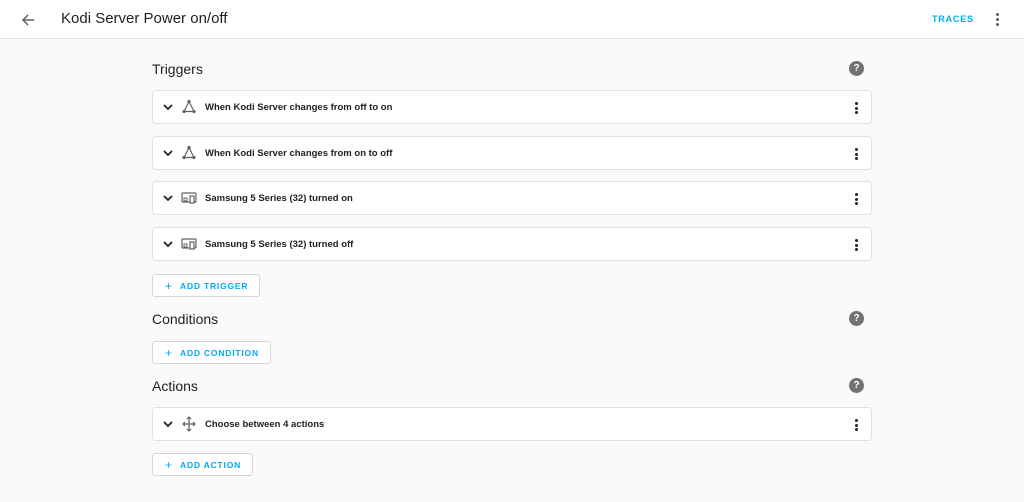 The image size is (1024, 502). I want to click on top-app-bar: Kodi Server Power on/off TRACES, so click(512, 19).